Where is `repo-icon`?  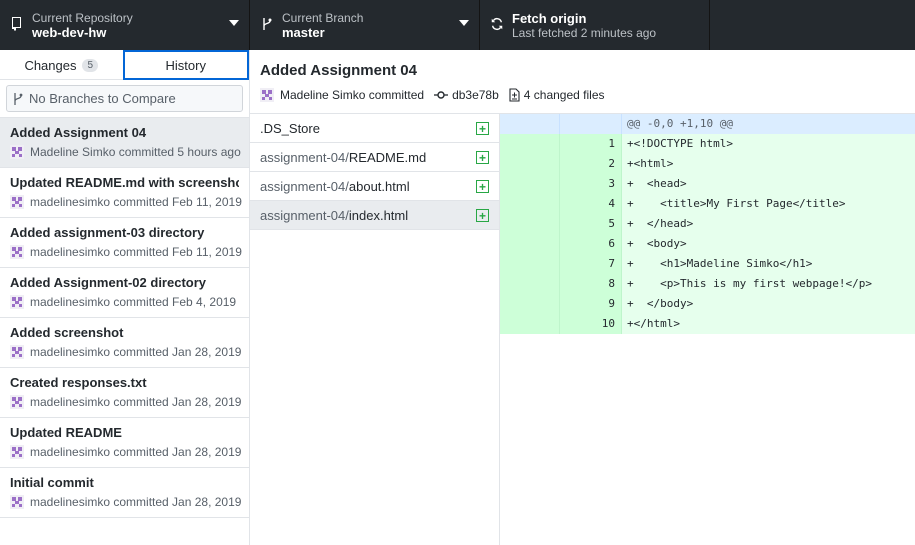
repo-icon is located at coordinates (16, 24).